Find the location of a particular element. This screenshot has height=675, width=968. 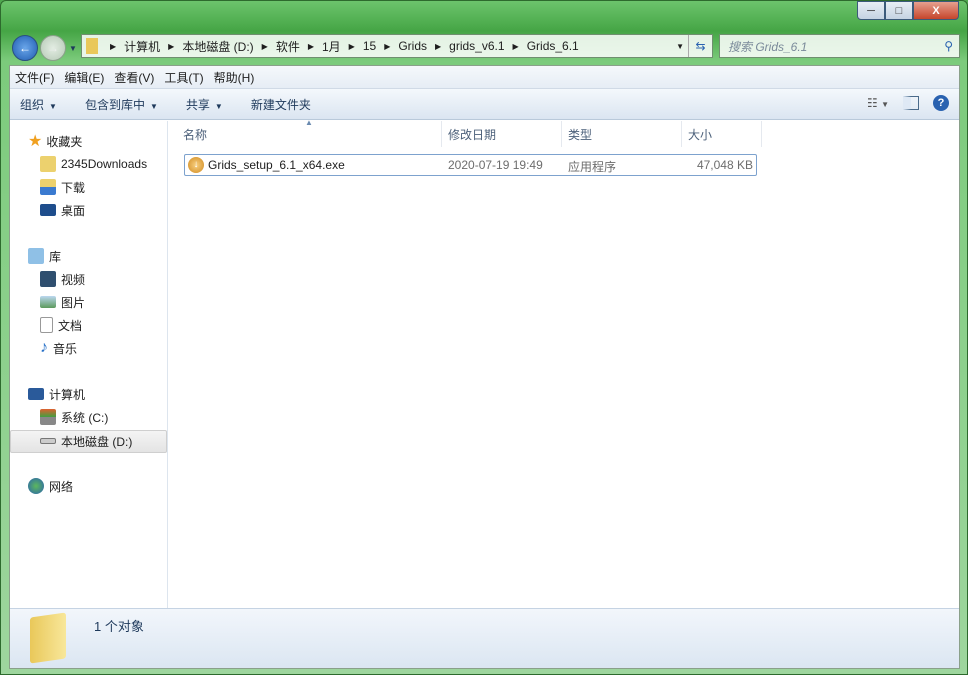

sidebar-favorites: ★ 收藏夹 is located at coordinates (55, 141).